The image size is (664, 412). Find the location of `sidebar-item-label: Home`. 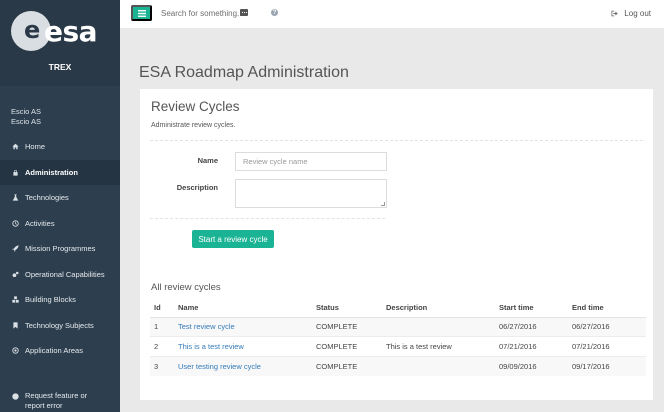

sidebar-item-label: Home is located at coordinates (35, 147).